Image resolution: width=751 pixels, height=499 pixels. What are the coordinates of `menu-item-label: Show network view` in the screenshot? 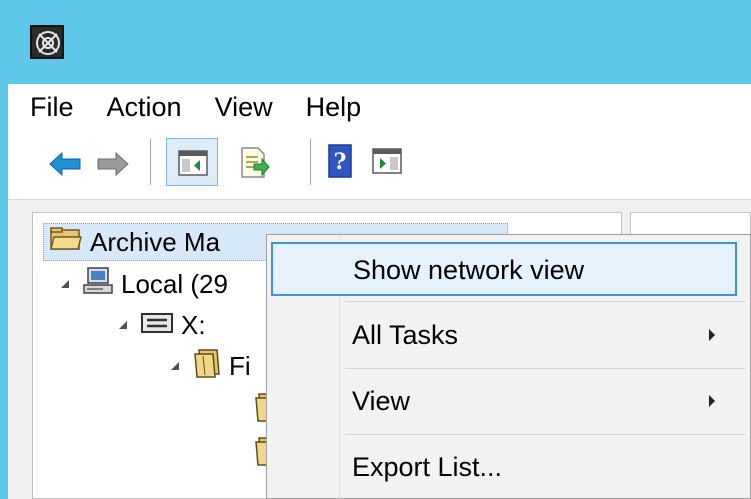 It's located at (469, 270).